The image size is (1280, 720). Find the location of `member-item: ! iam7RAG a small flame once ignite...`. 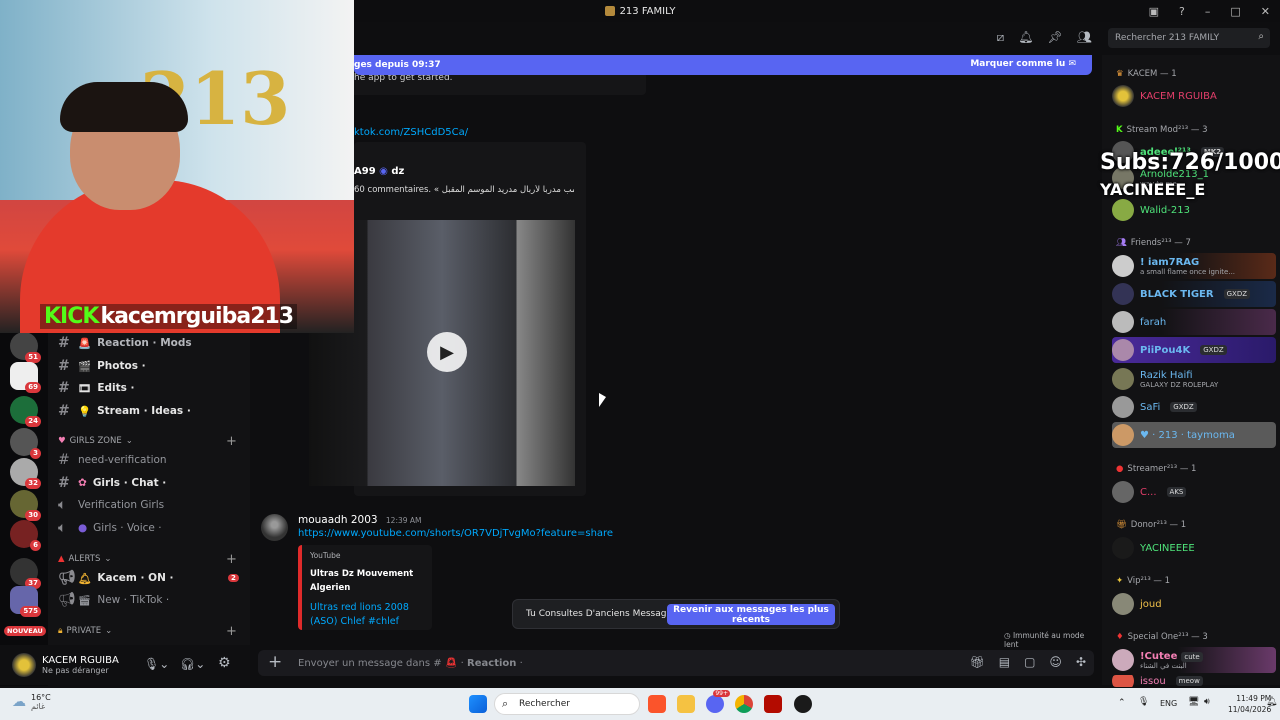

member-item: ! iam7RAG a small flame once ignite... is located at coordinates (1194, 266).